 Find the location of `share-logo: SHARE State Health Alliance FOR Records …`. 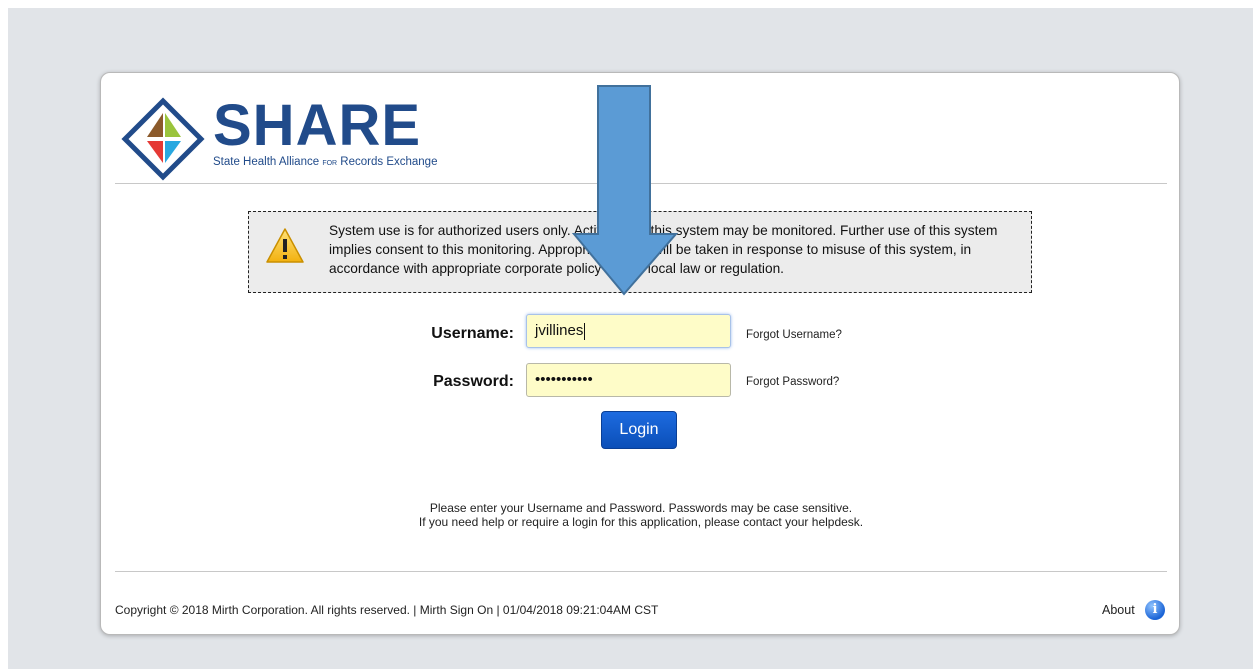

share-logo: SHARE State Health Alliance FOR Records … is located at coordinates (281, 138).